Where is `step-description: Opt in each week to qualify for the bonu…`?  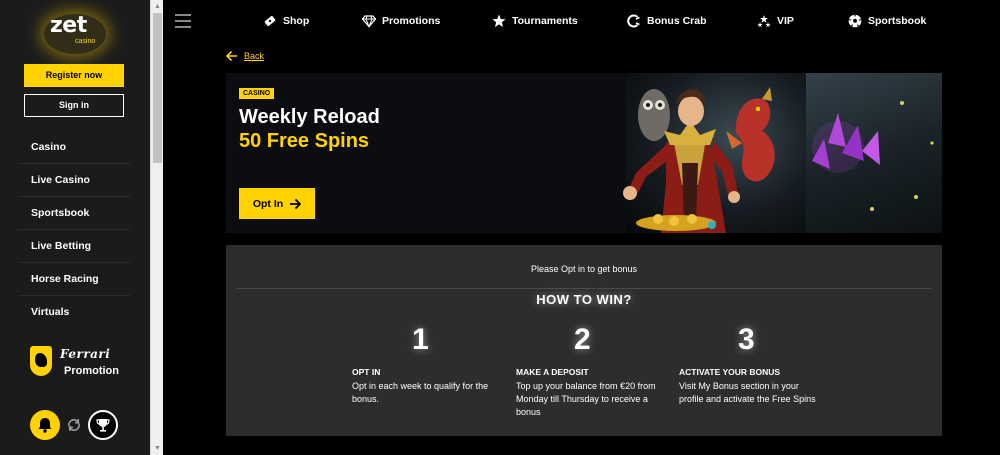 step-description: Opt in each week to qualify for the bonu… is located at coordinates (420, 392).